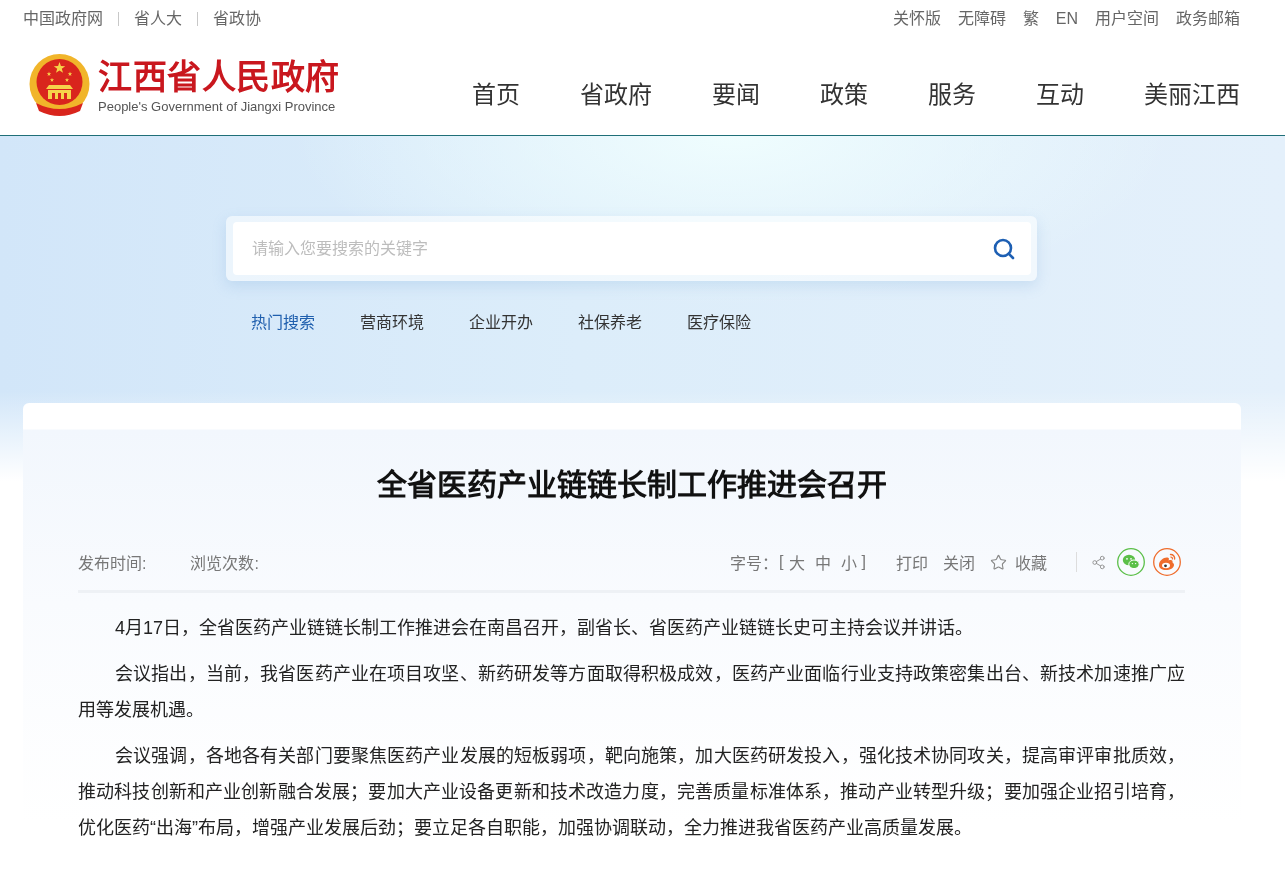 Image resolution: width=1285 pixels, height=872 pixels. I want to click on meta-label: 发布时间:, so click(112, 564).